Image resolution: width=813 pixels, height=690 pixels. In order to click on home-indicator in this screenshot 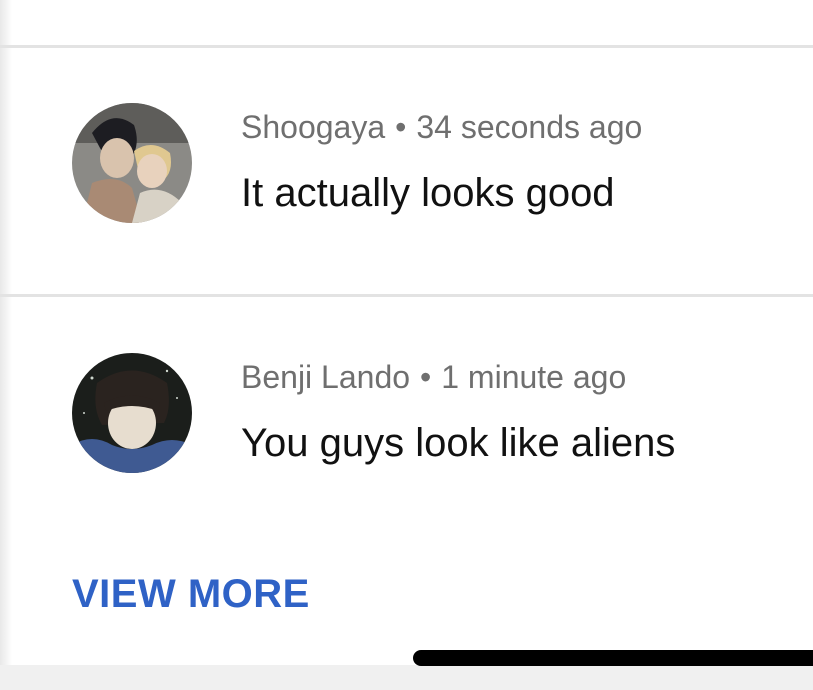, I will do `click(613, 658)`.